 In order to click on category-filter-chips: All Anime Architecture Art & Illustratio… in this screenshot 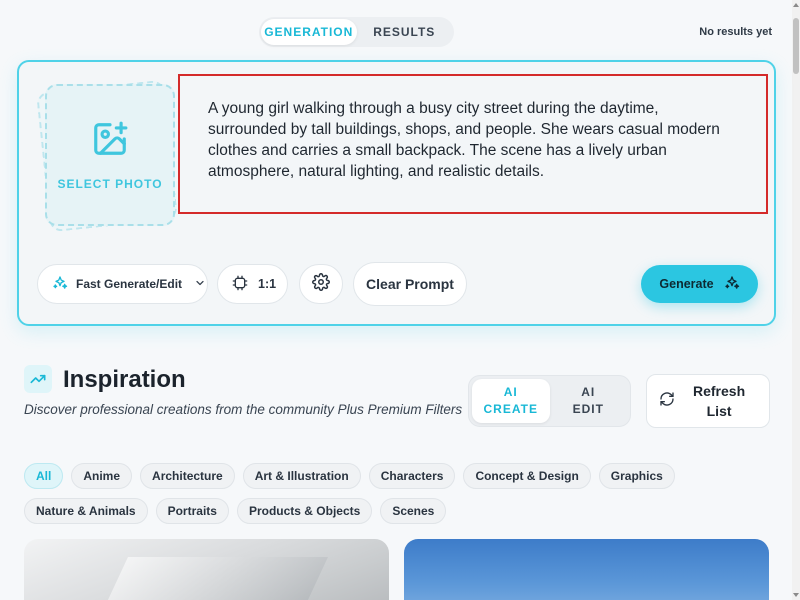, I will do `click(394, 493)`.